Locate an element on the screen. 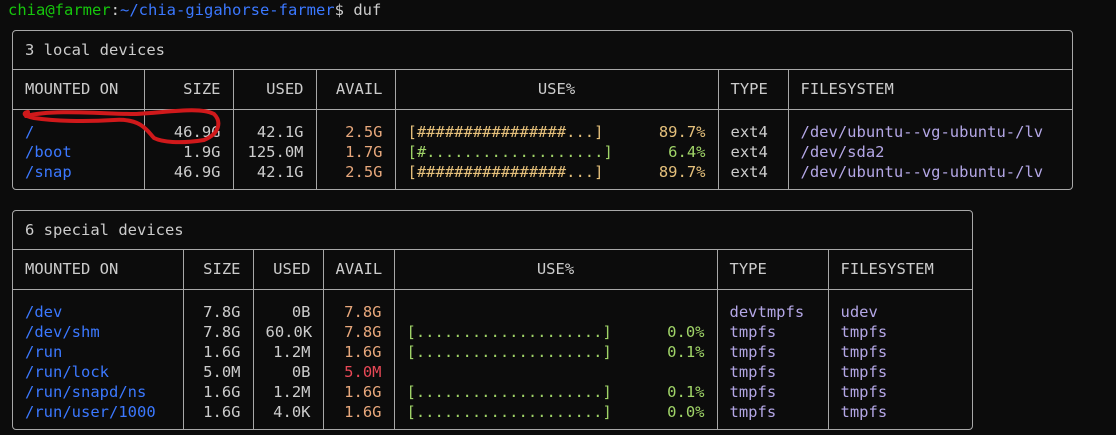  prompt-command: duf is located at coordinates (367, 10).